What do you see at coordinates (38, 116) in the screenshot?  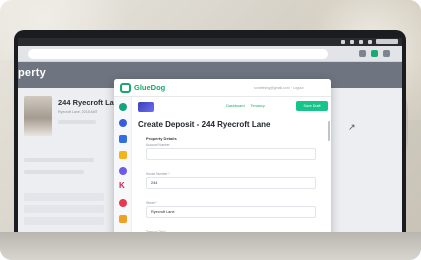 I see `property-photo` at bounding box center [38, 116].